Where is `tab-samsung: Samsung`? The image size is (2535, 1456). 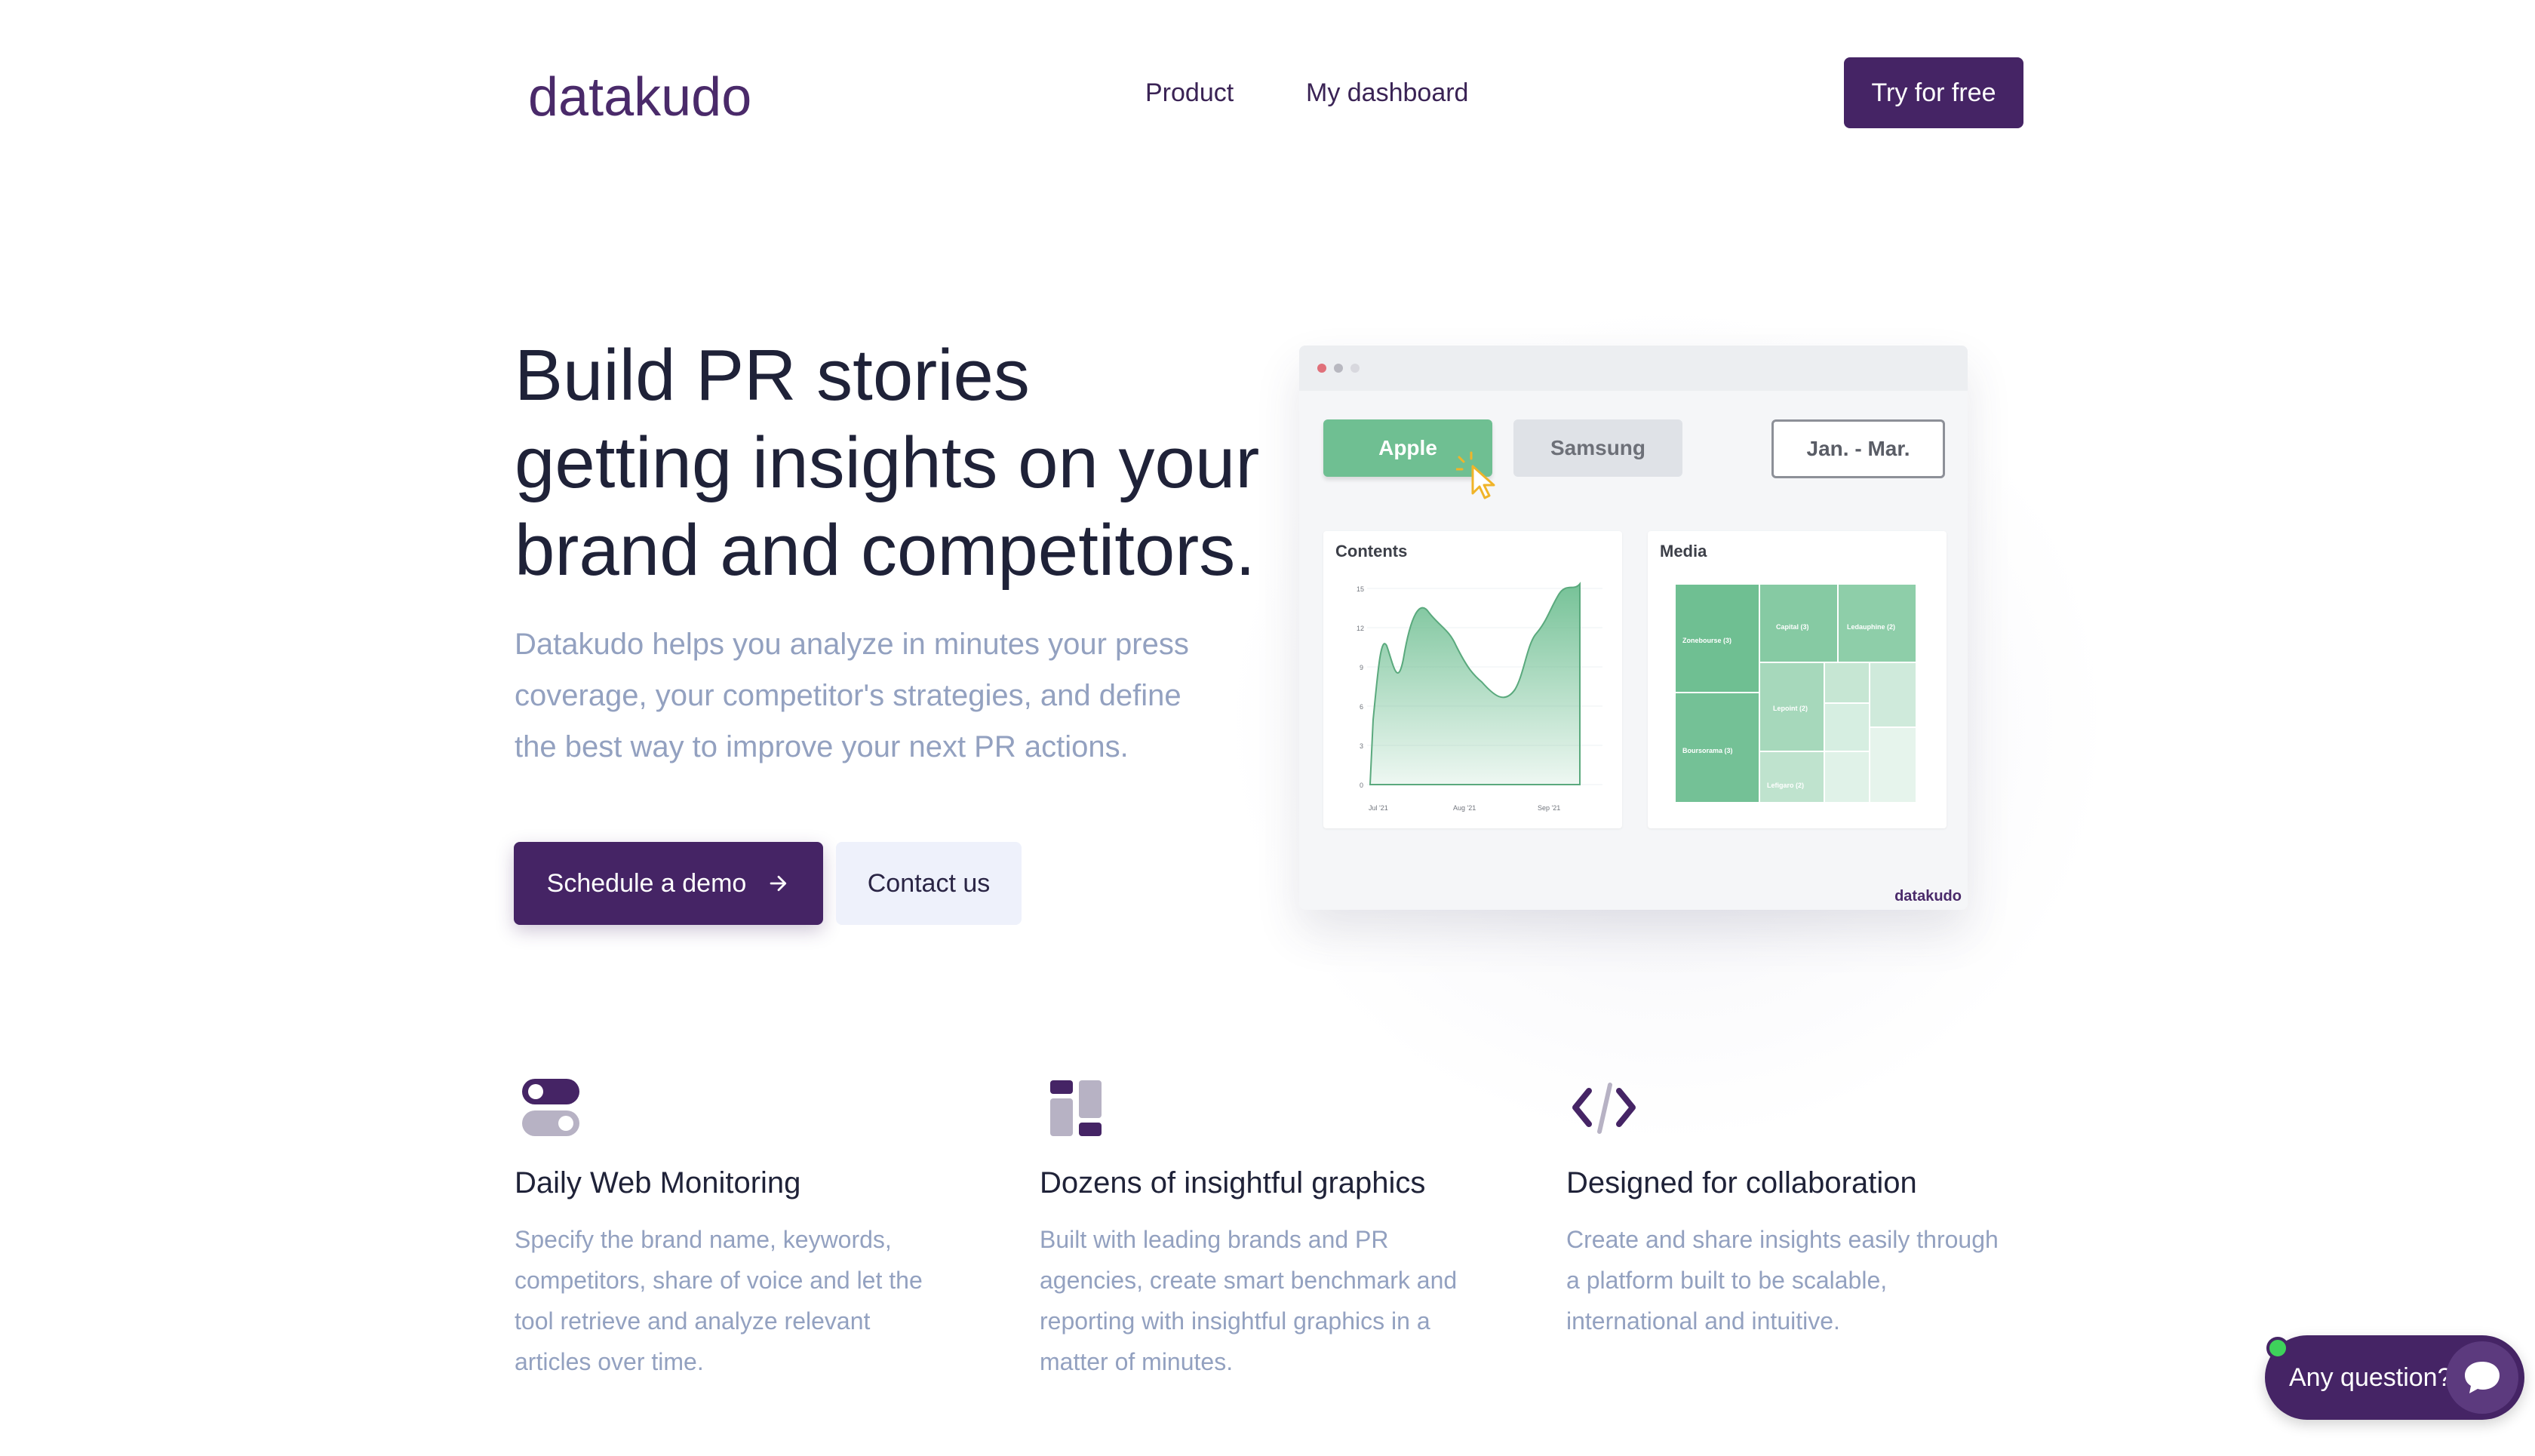
tab-samsung: Samsung is located at coordinates (1597, 448).